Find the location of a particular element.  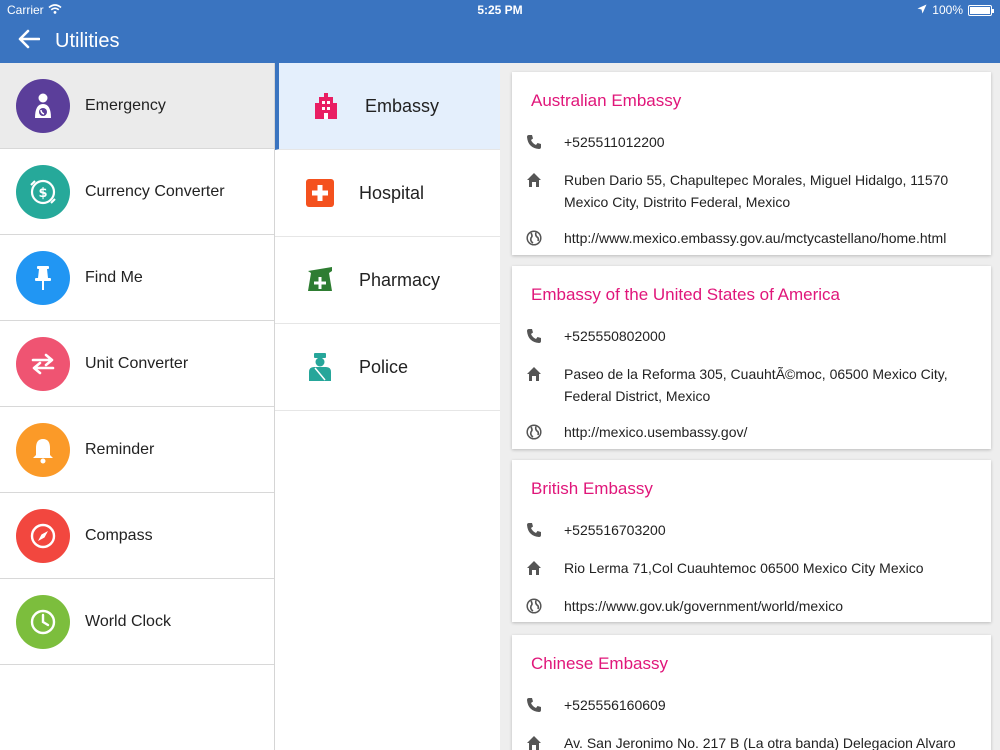

app-bar: Utilities is located at coordinates (500, 41).